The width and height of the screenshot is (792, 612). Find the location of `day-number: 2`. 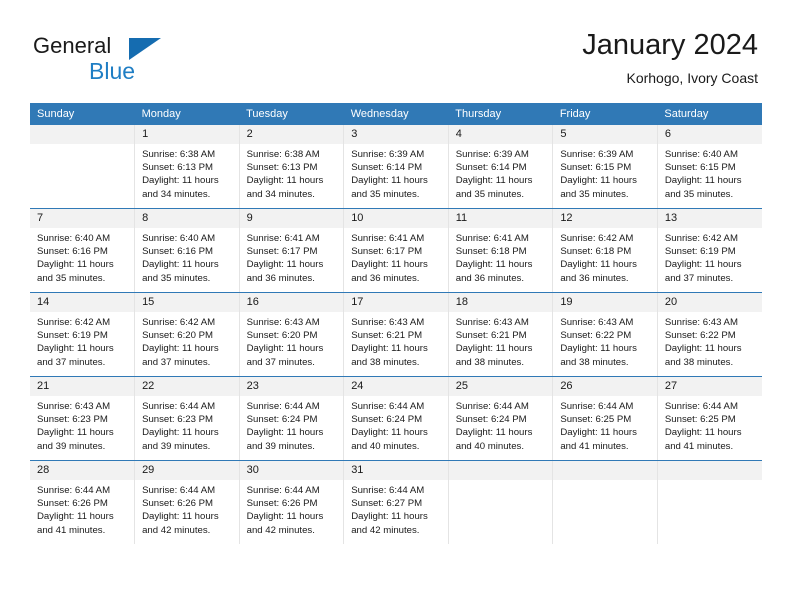

day-number: 2 is located at coordinates (291, 134).